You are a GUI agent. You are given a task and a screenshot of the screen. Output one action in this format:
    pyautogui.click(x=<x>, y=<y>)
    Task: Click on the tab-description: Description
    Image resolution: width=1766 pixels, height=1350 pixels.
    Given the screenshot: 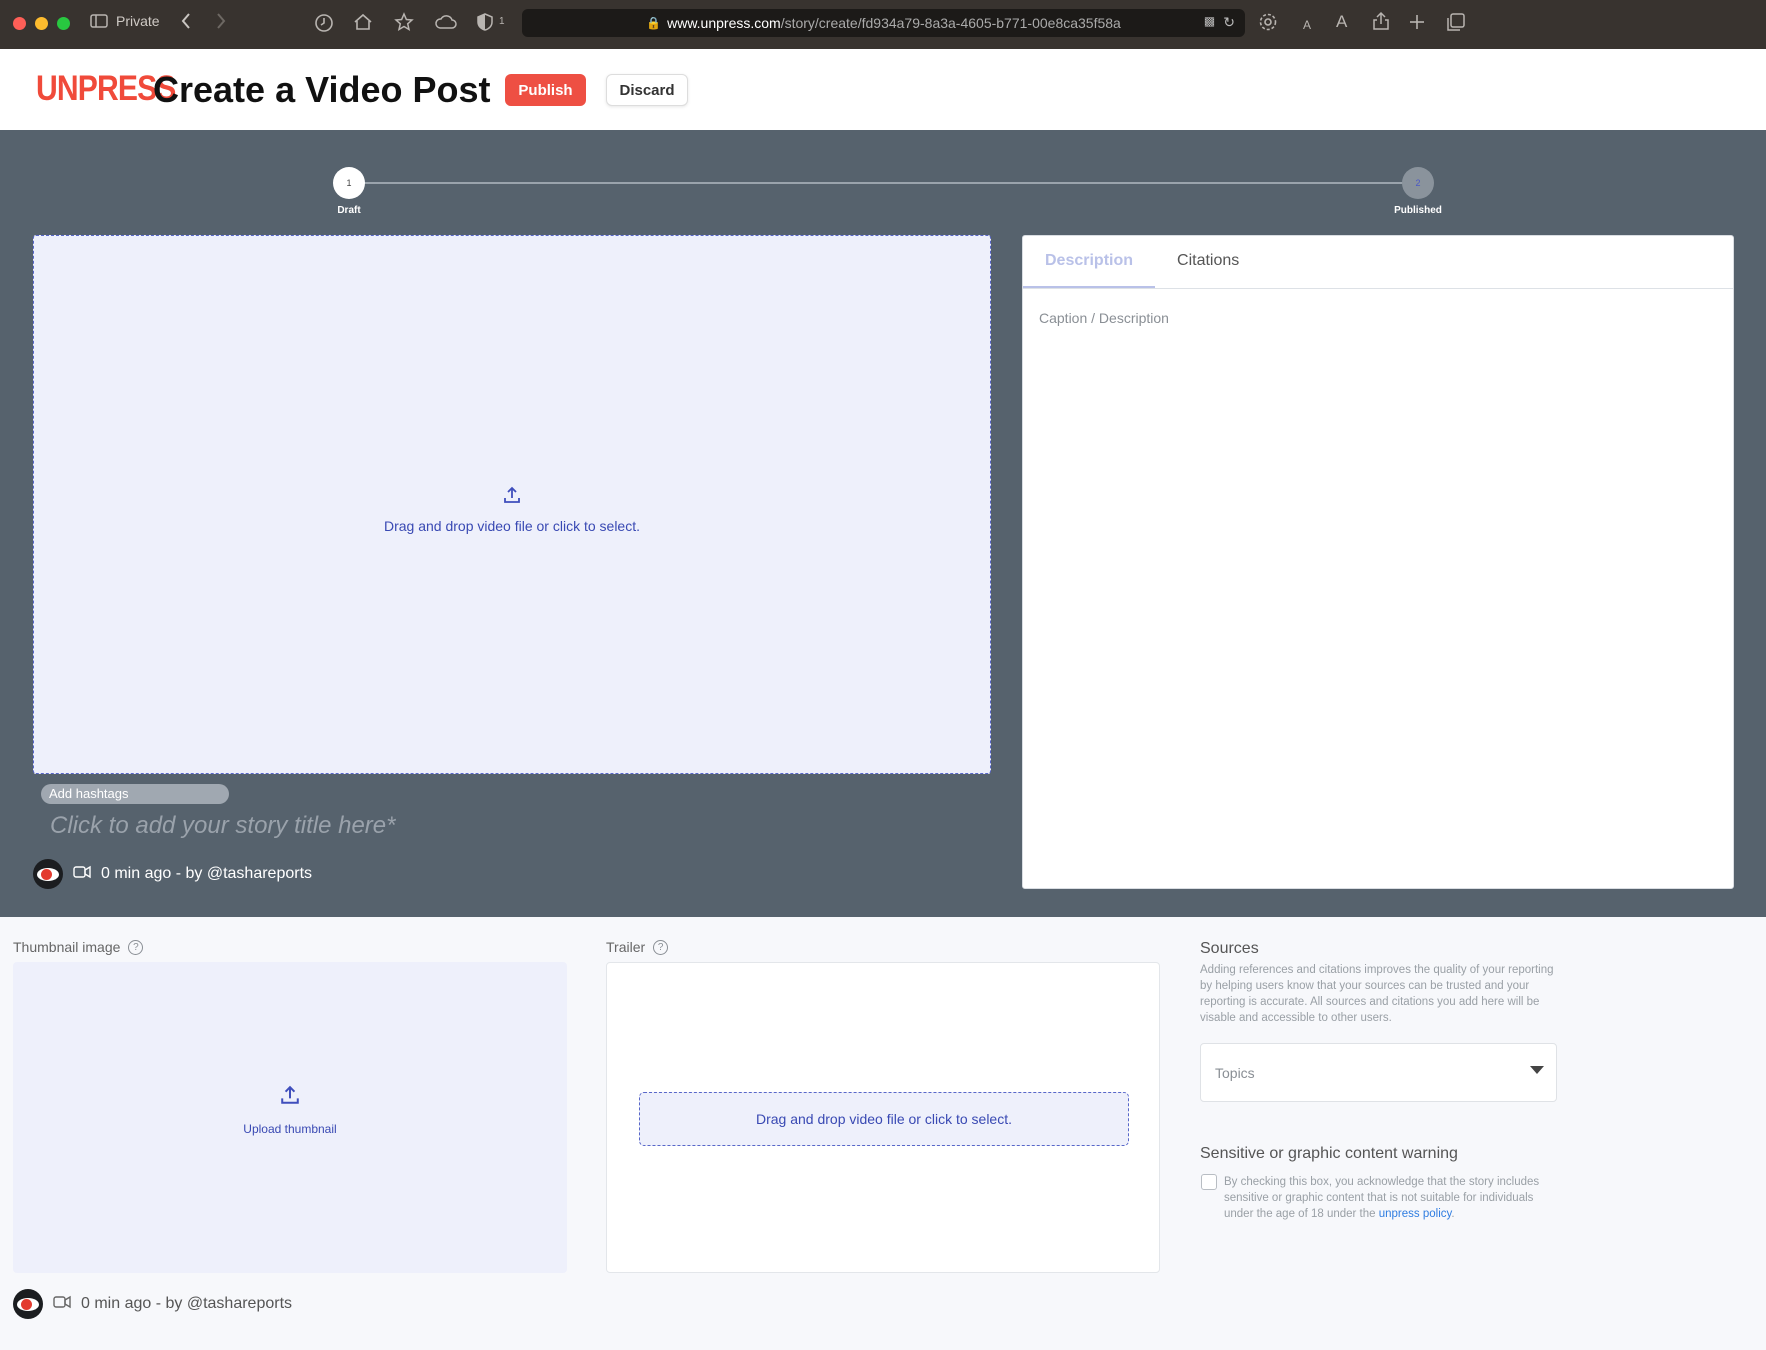 What is the action you would take?
    pyautogui.click(x=1089, y=262)
    